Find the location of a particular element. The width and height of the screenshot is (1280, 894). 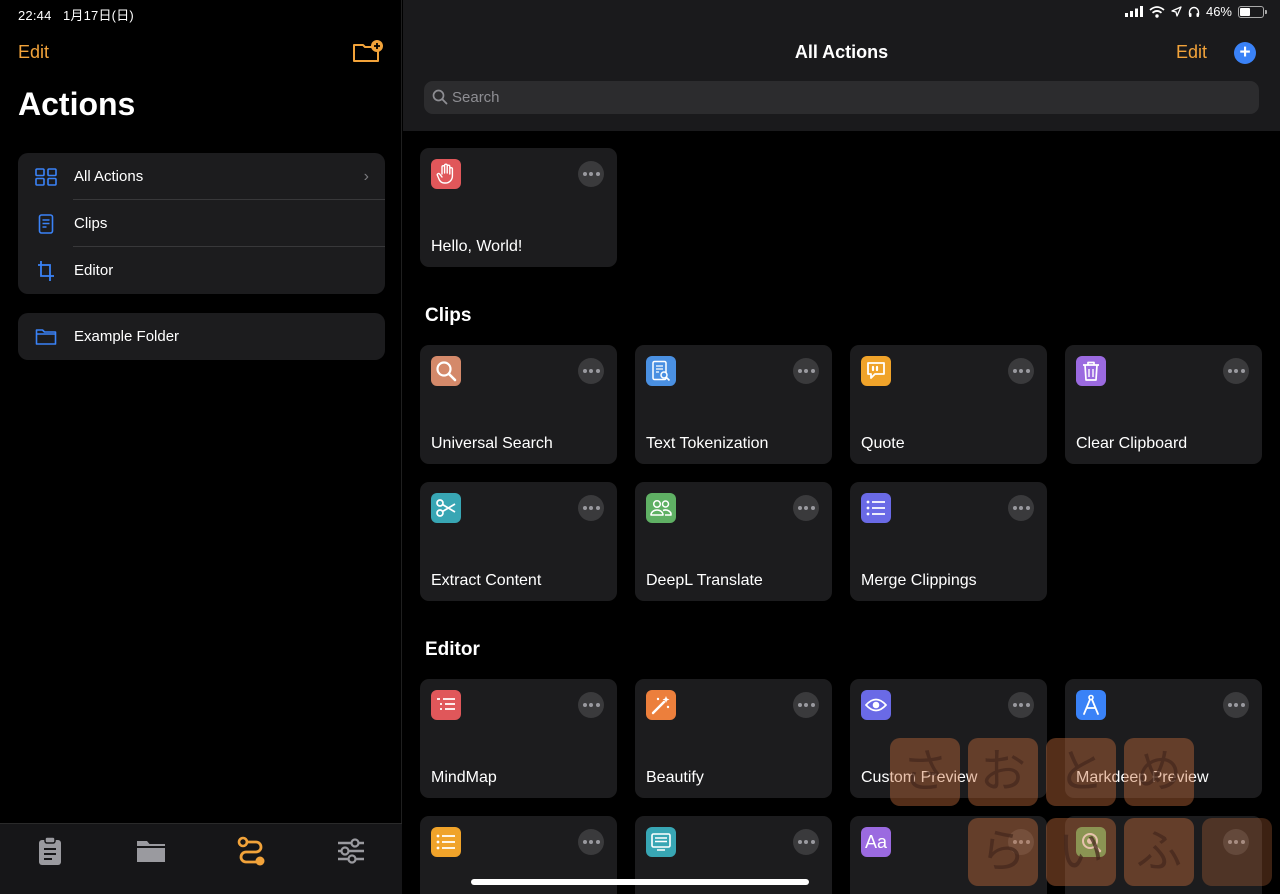

font-icon: Aa is located at coordinates (876, 842).